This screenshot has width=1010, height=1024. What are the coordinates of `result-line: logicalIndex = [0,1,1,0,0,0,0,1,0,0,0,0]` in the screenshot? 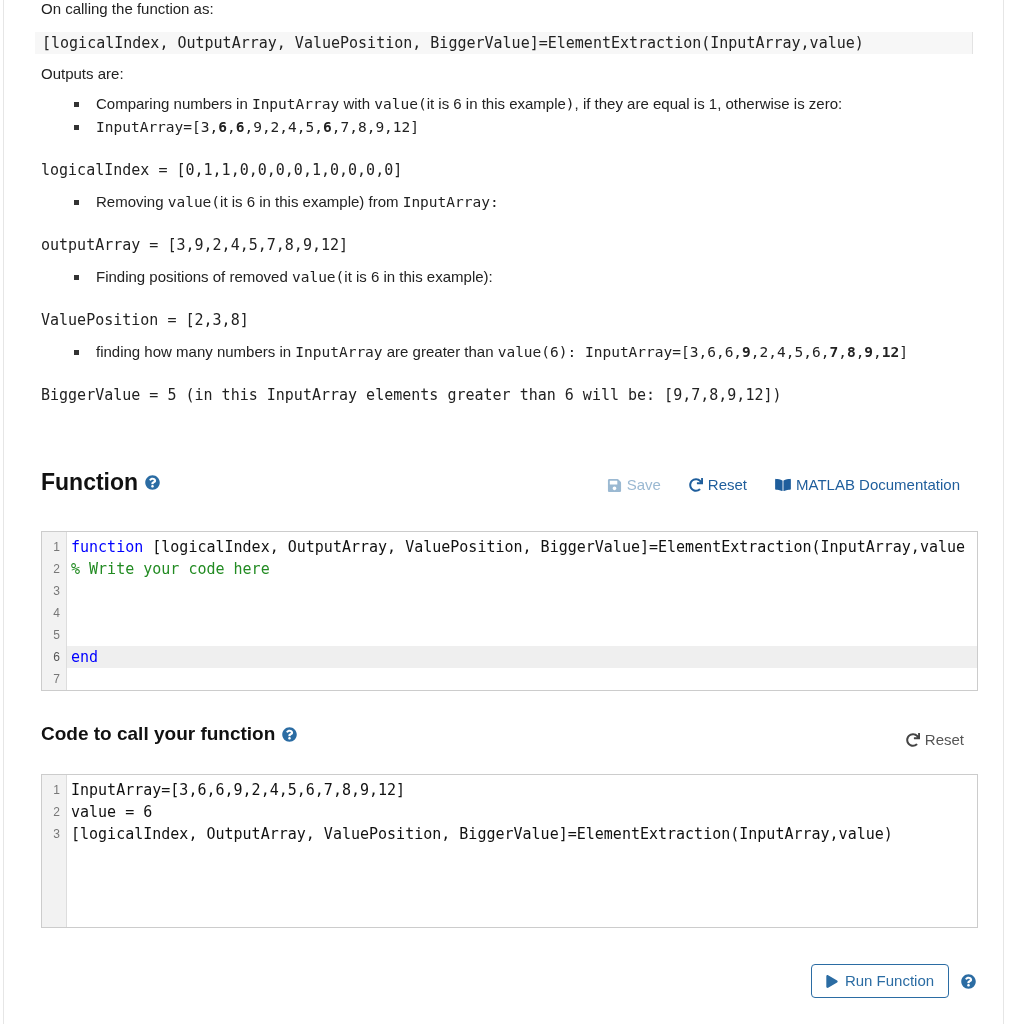 It's located at (222, 170).